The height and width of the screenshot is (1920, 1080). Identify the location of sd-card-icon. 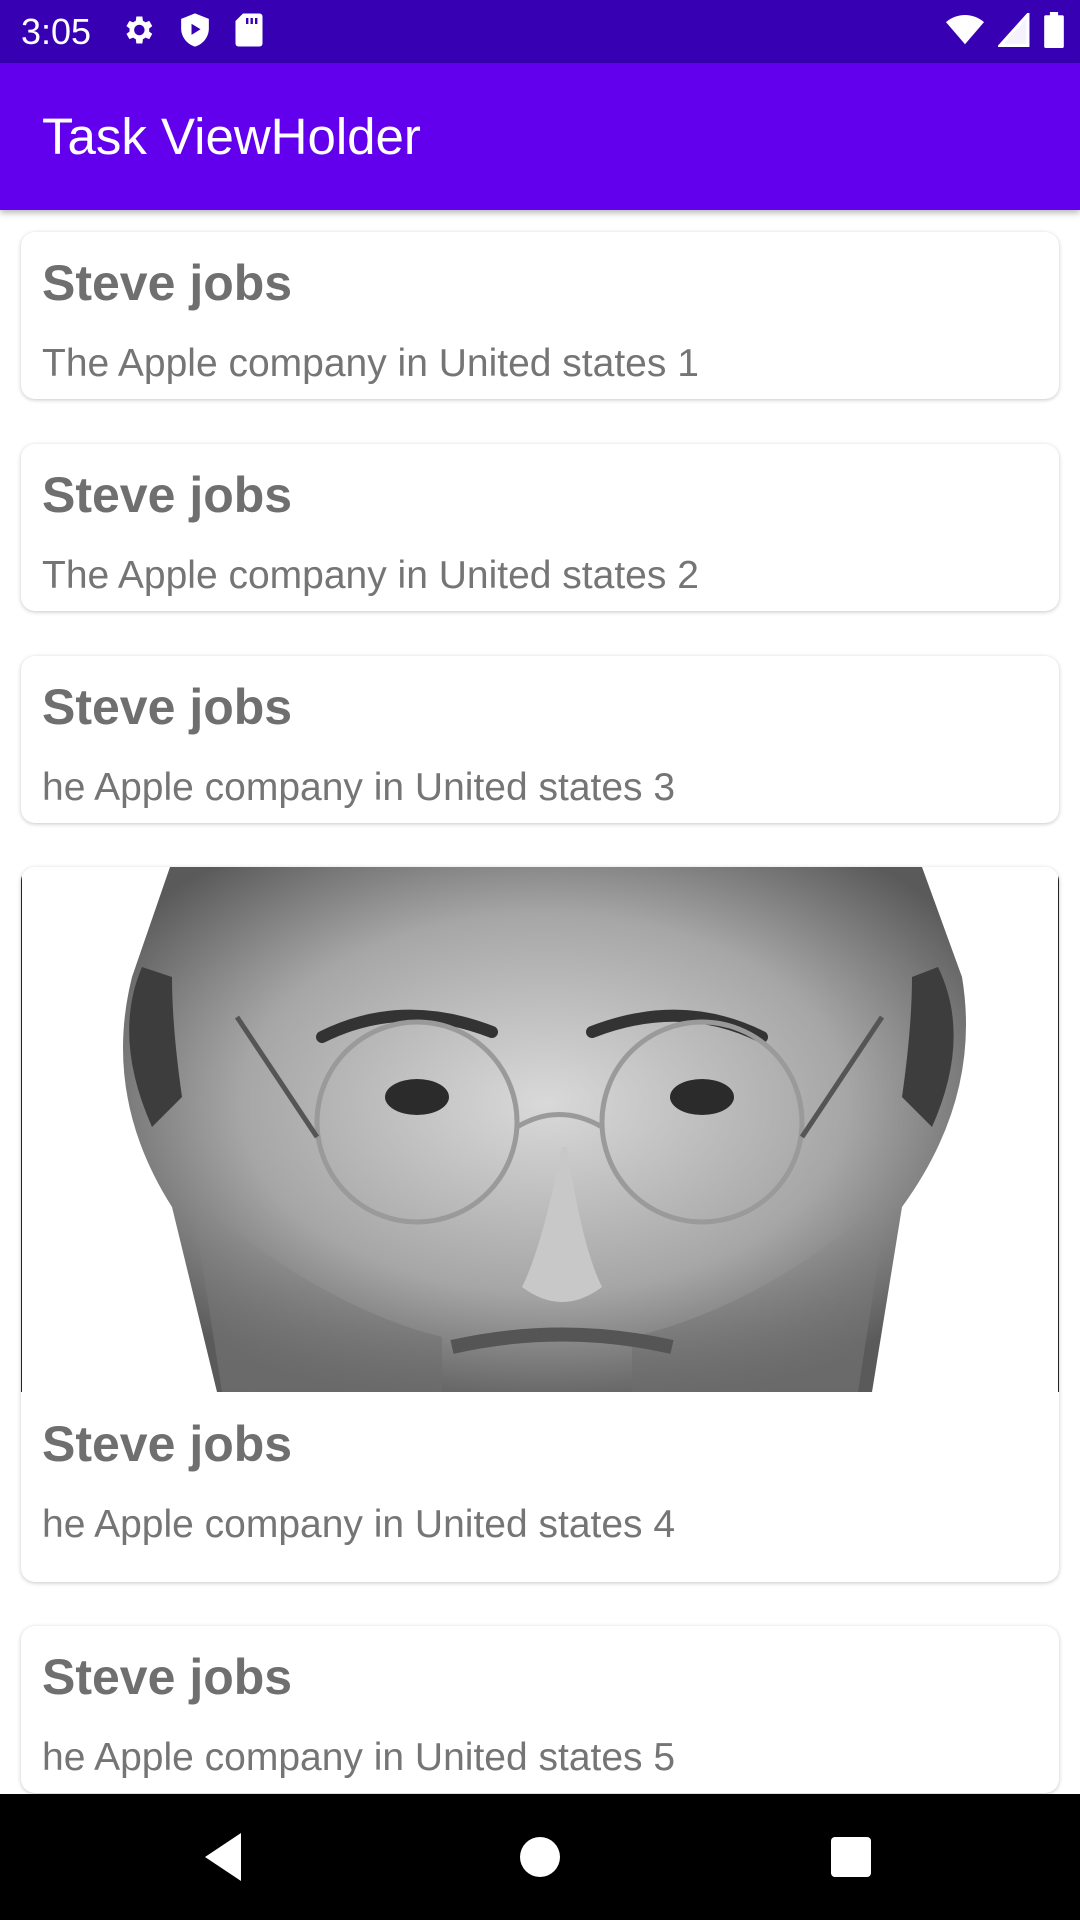
(249, 32).